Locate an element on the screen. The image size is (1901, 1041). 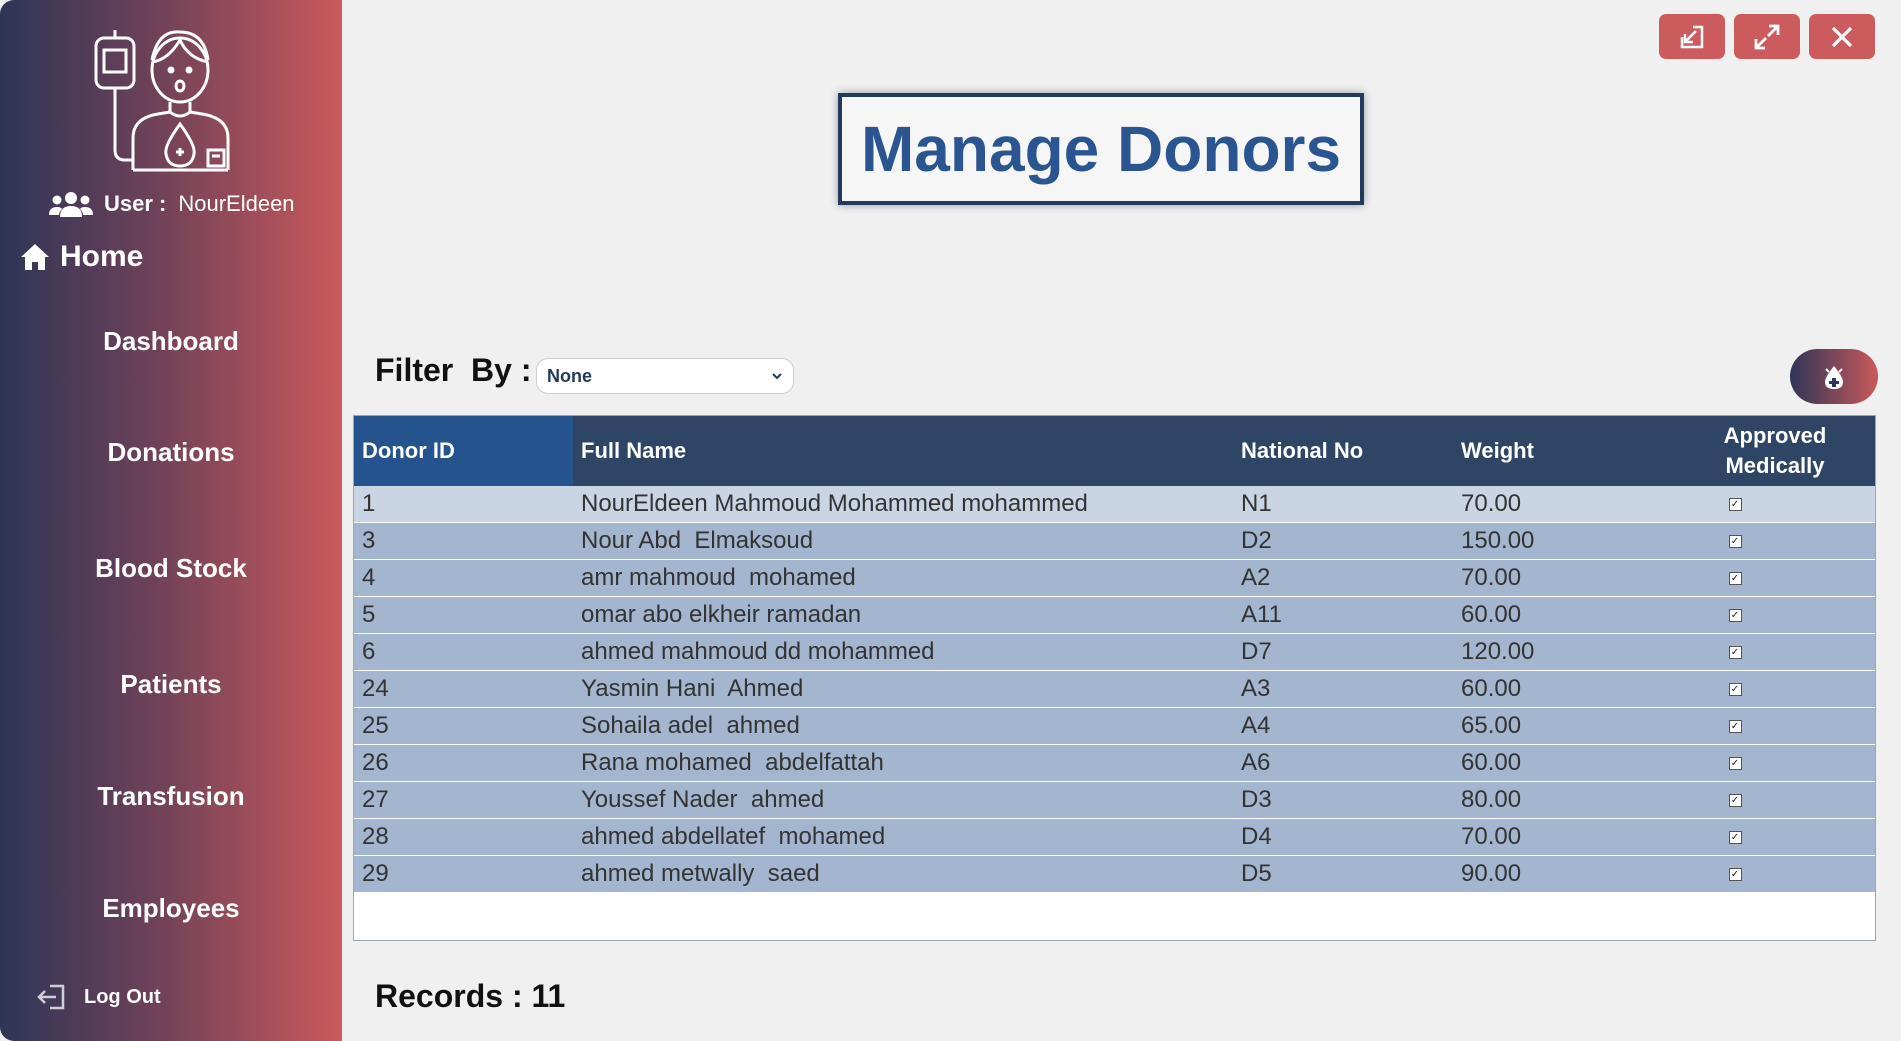
close-button is located at coordinates (1842, 36).